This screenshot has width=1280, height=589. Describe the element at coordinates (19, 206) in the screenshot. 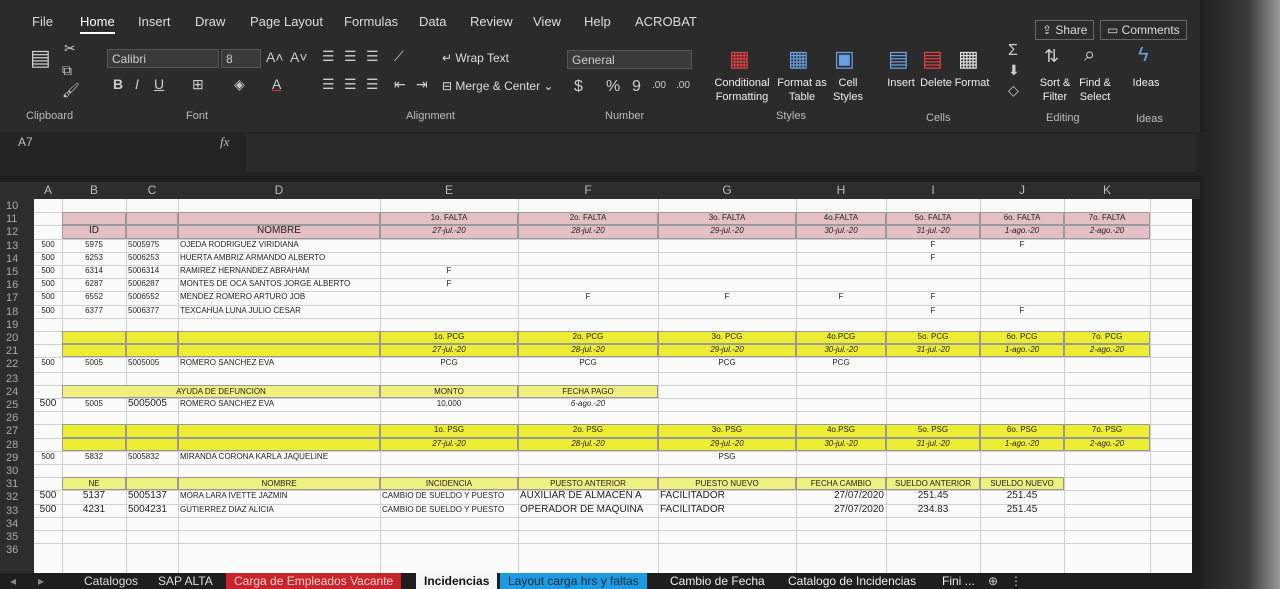

I see `row-header-10: 10` at that location.